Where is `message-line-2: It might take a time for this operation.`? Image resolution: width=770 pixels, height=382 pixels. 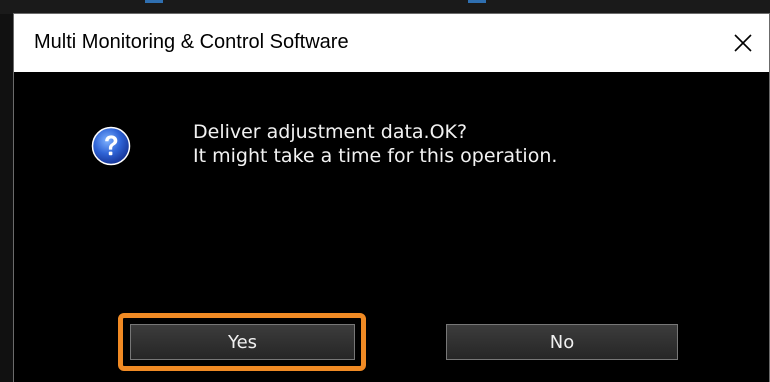 message-line-2: It might take a time for this operation. is located at coordinates (375, 156).